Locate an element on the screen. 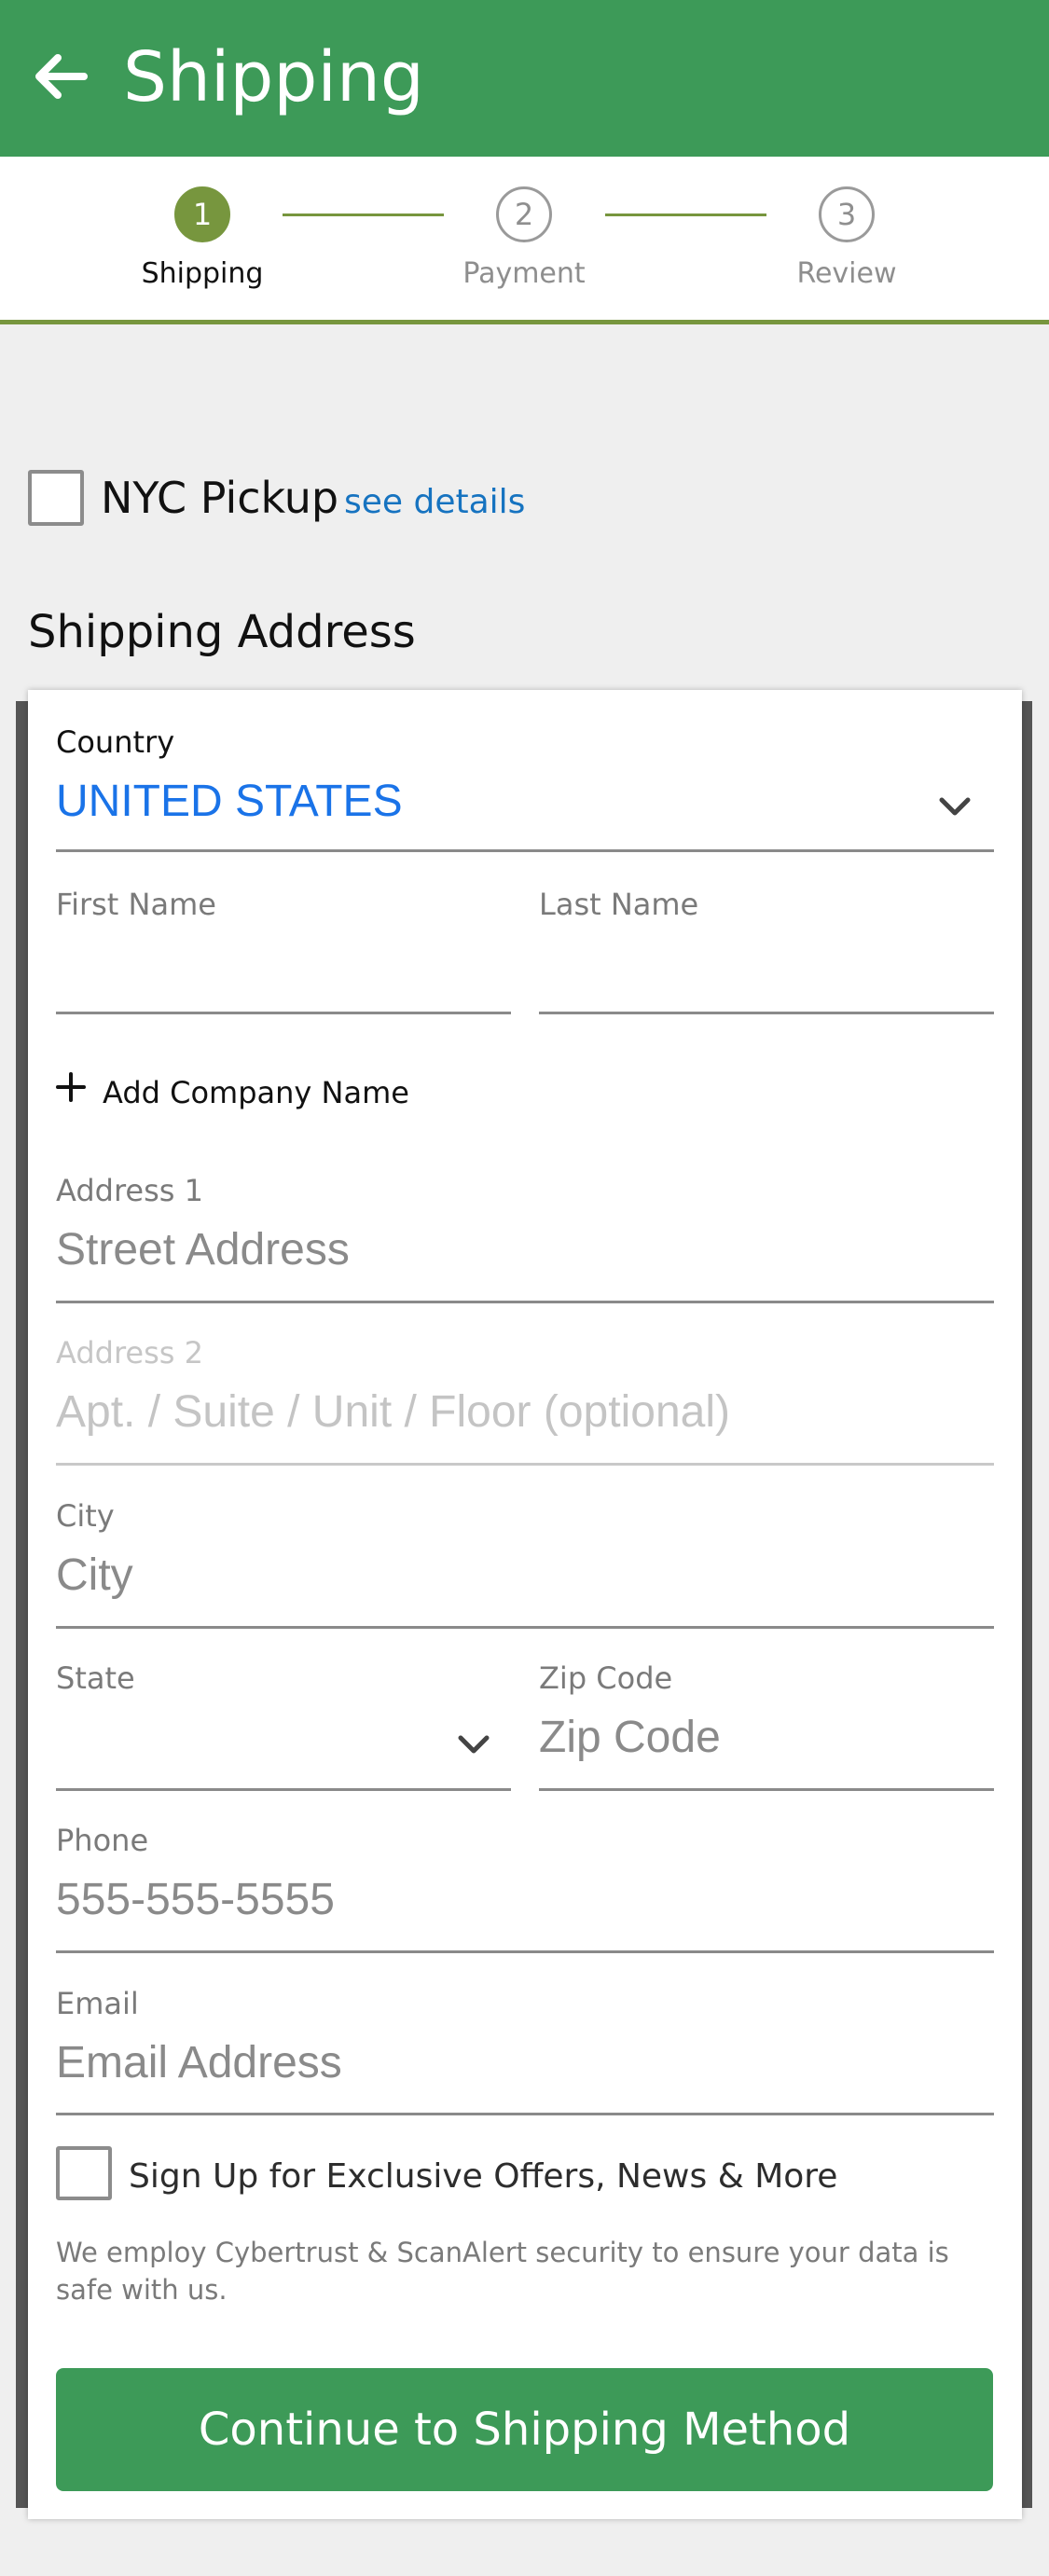 This screenshot has height=2576, width=1049. checkout-stepper: 1 Shipping 2 Payment 3 Review is located at coordinates (524, 241).